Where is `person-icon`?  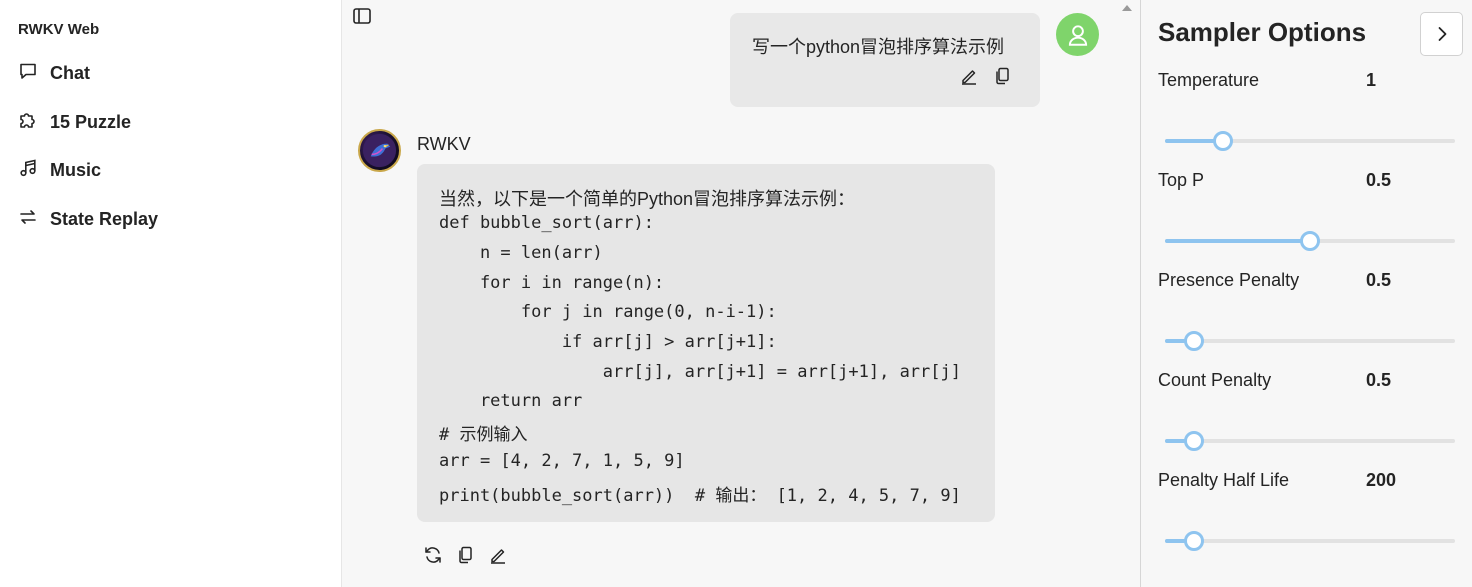
person-icon is located at coordinates (1077, 35).